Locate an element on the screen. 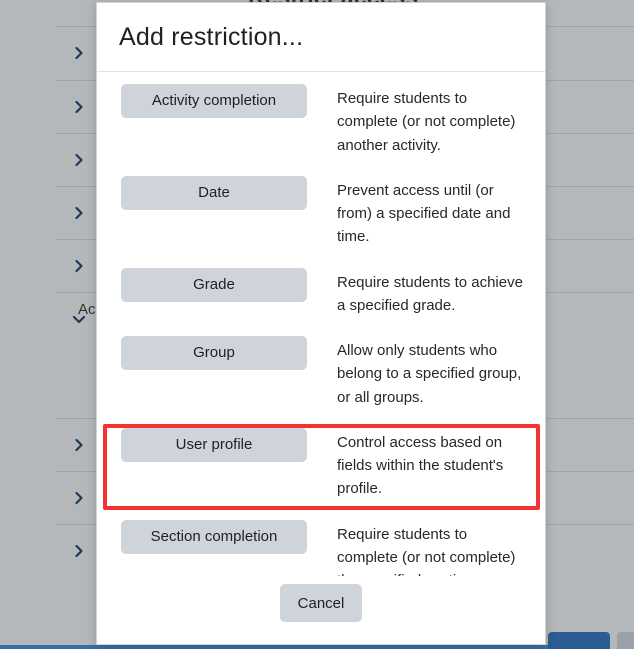 Image resolution: width=634 pixels, height=649 pixels. restriction-option-button: Activity completion is located at coordinates (214, 101).